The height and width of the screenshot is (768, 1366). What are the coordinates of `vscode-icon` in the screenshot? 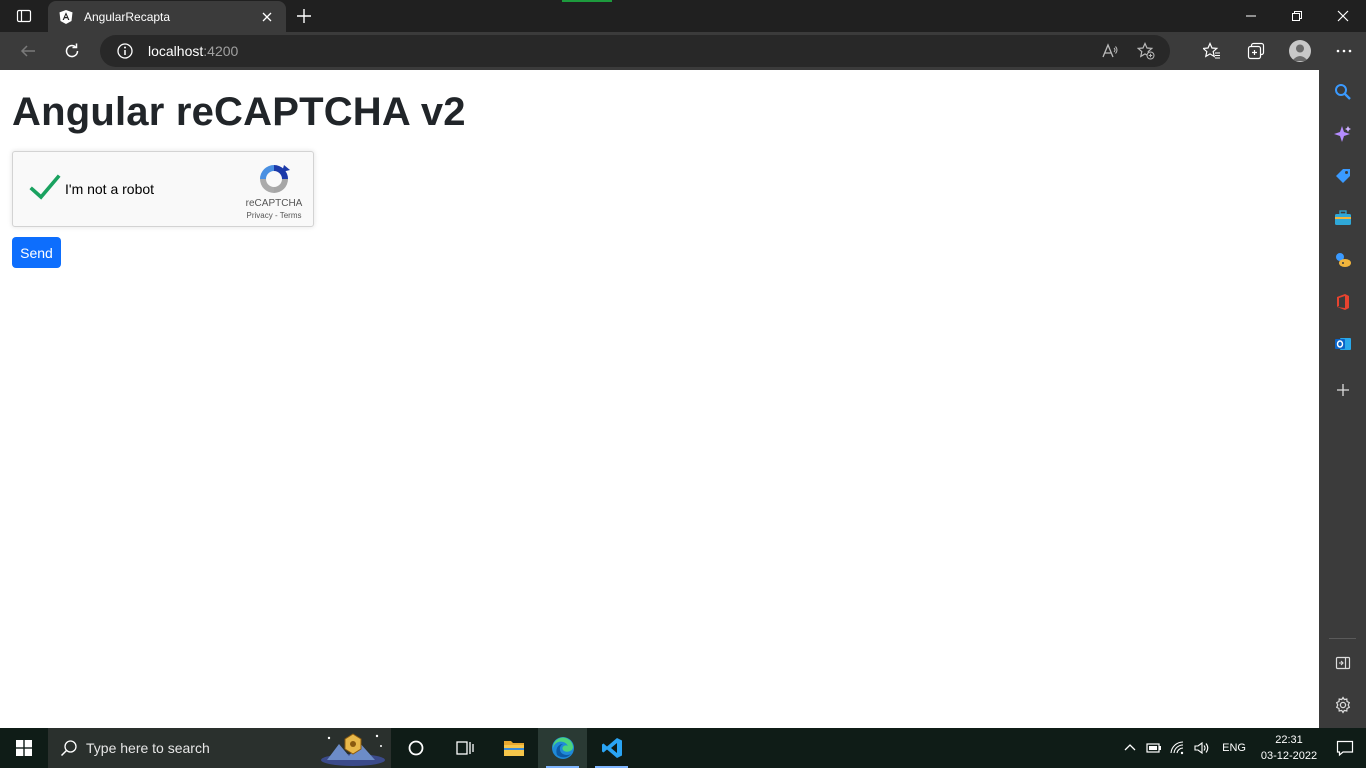 It's located at (611, 748).